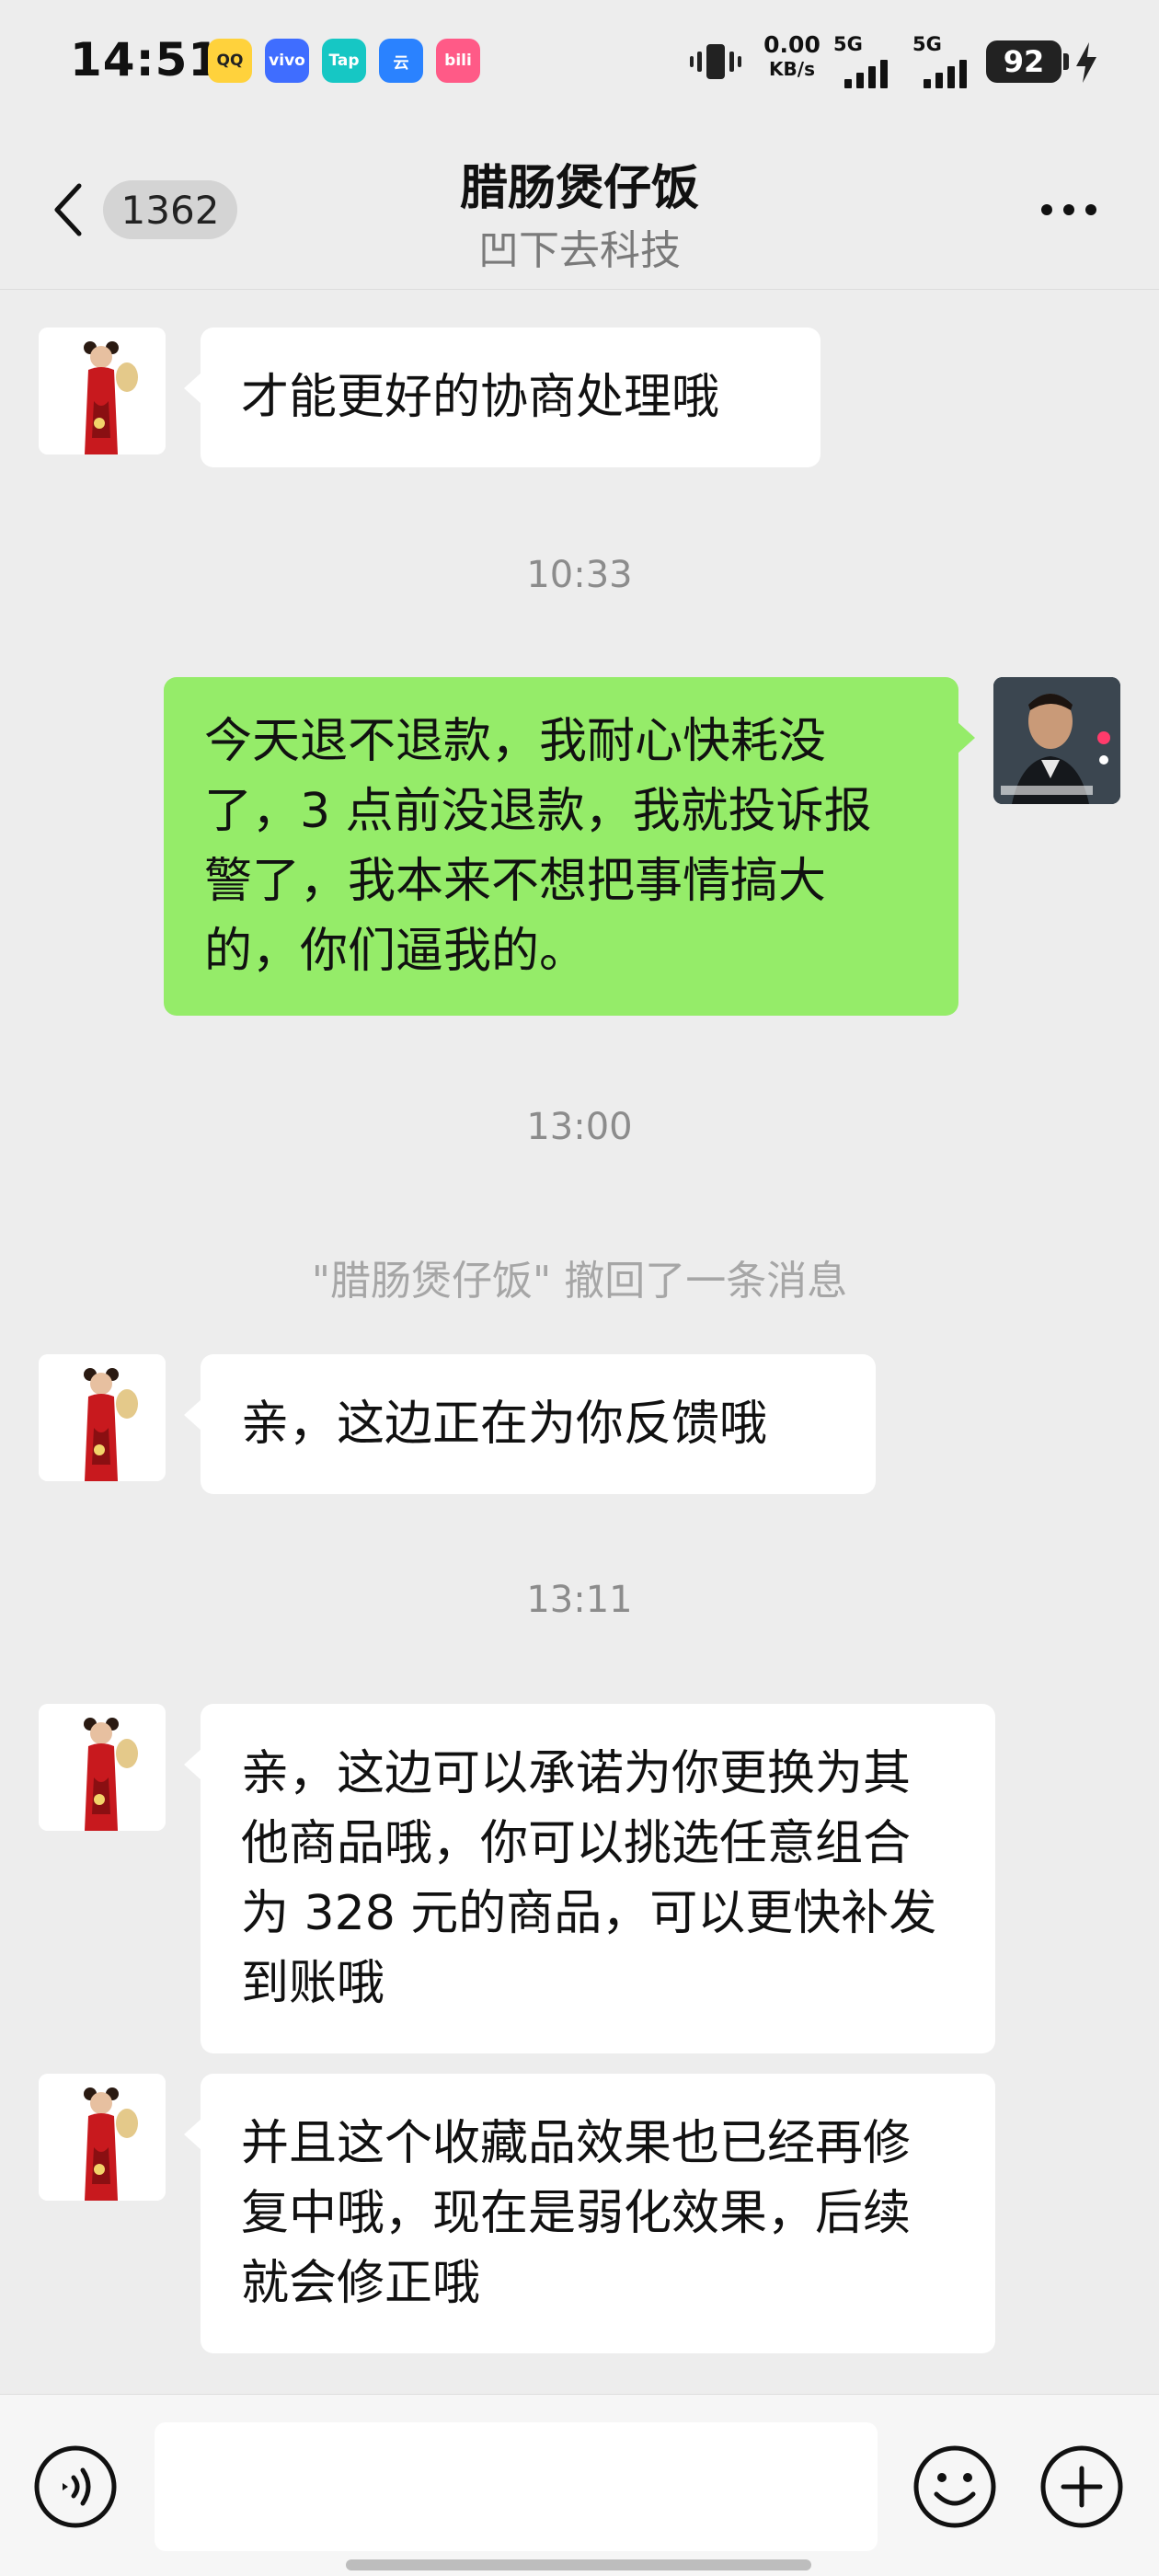  I want to click on battery-icon: 92, so click(1023, 61).